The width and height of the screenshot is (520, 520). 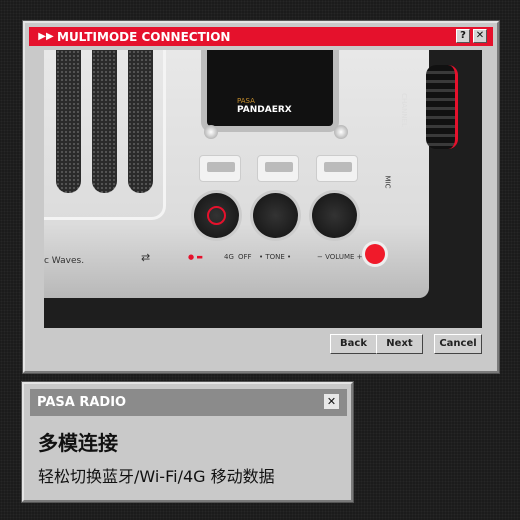 What do you see at coordinates (275, 257) in the screenshot?
I see `tone-label: • TONE •` at bounding box center [275, 257].